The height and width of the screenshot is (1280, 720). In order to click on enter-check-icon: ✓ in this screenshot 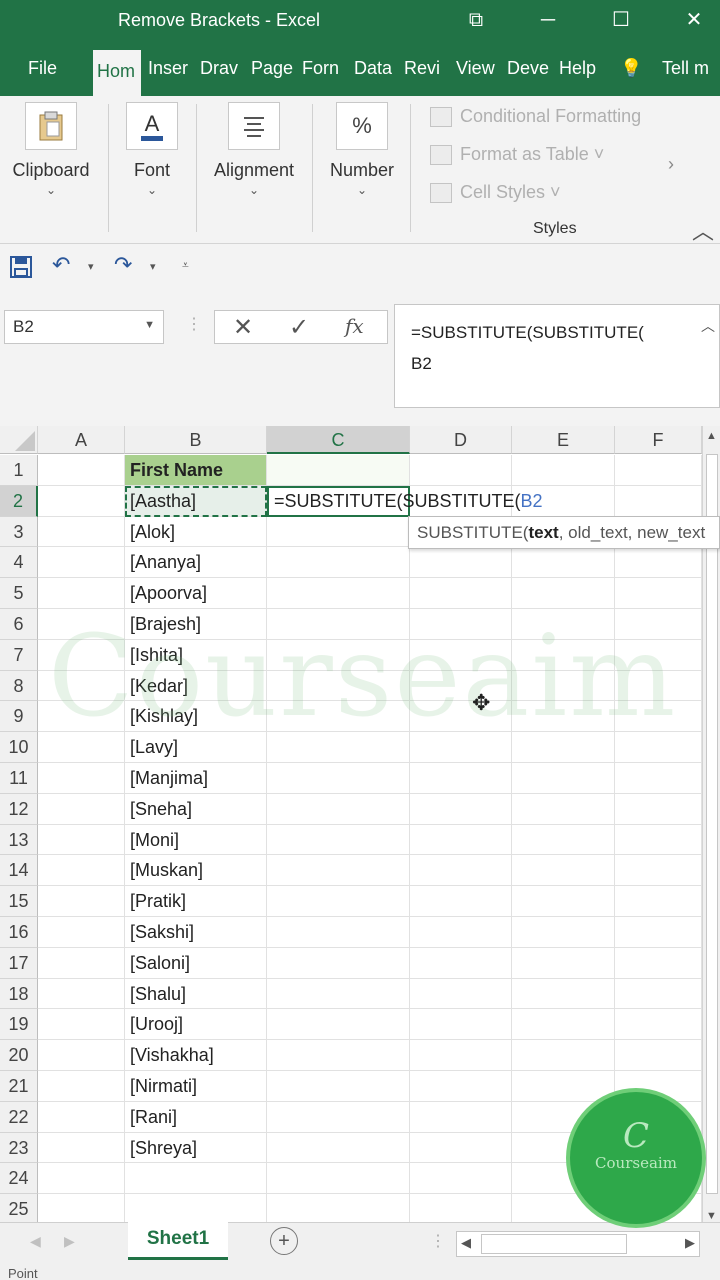, I will do `click(299, 327)`.